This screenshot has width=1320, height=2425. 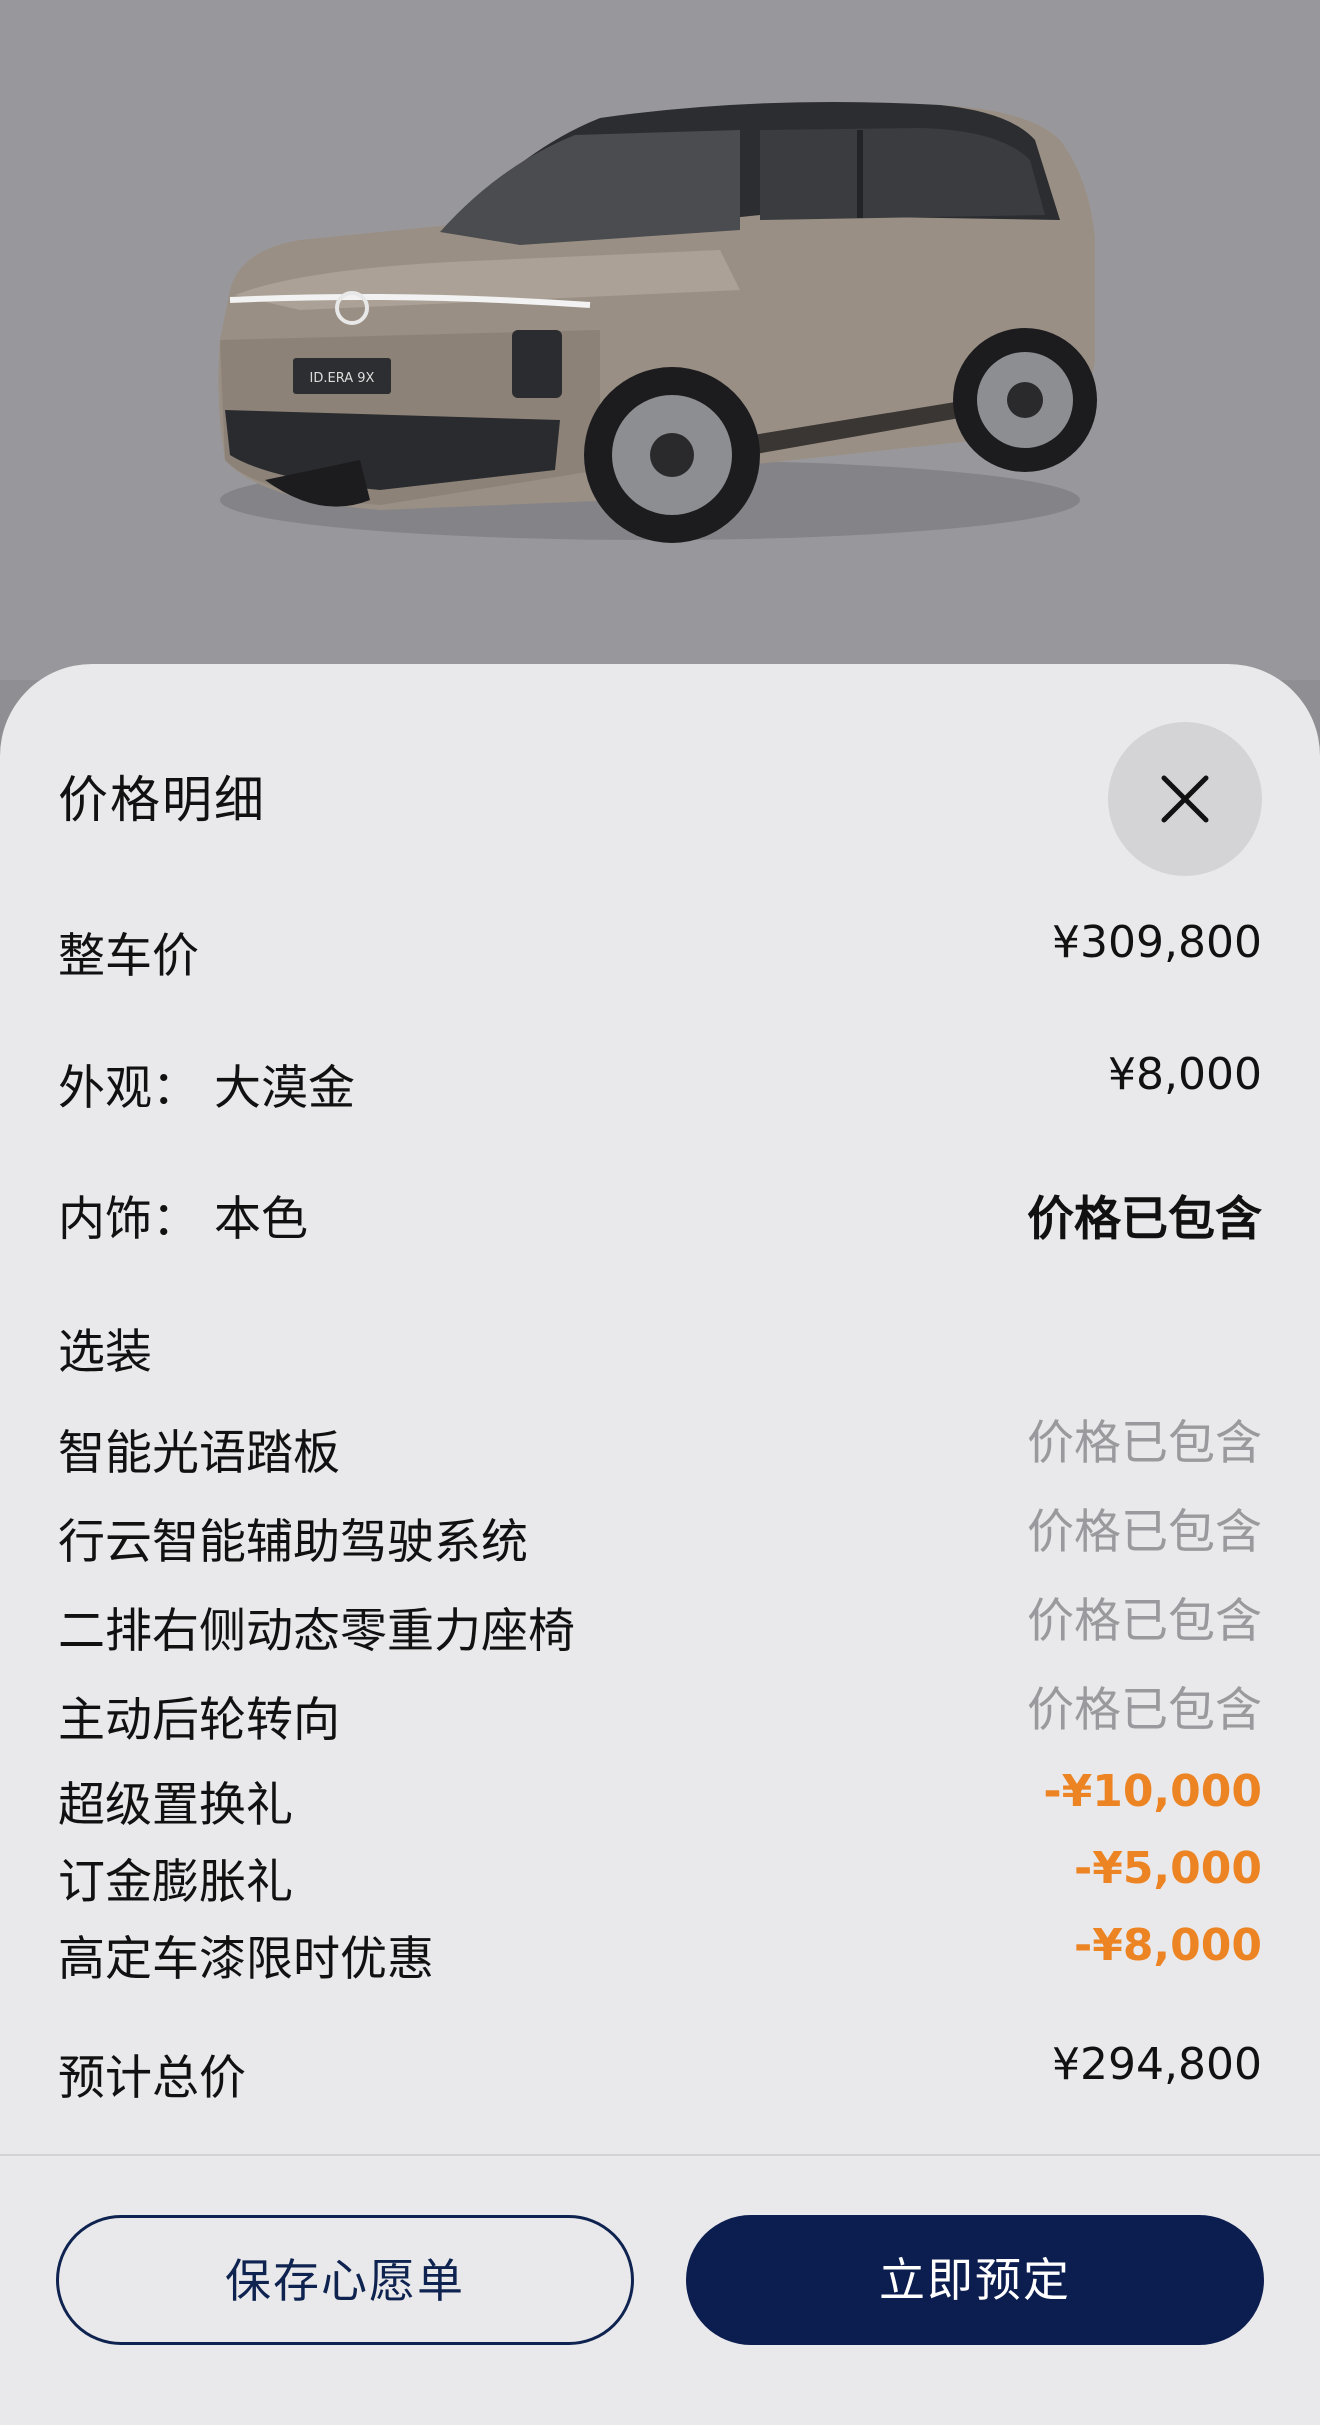 What do you see at coordinates (246, 1959) in the screenshot?
I see `discount-label: 高定车漆限时优惠` at bounding box center [246, 1959].